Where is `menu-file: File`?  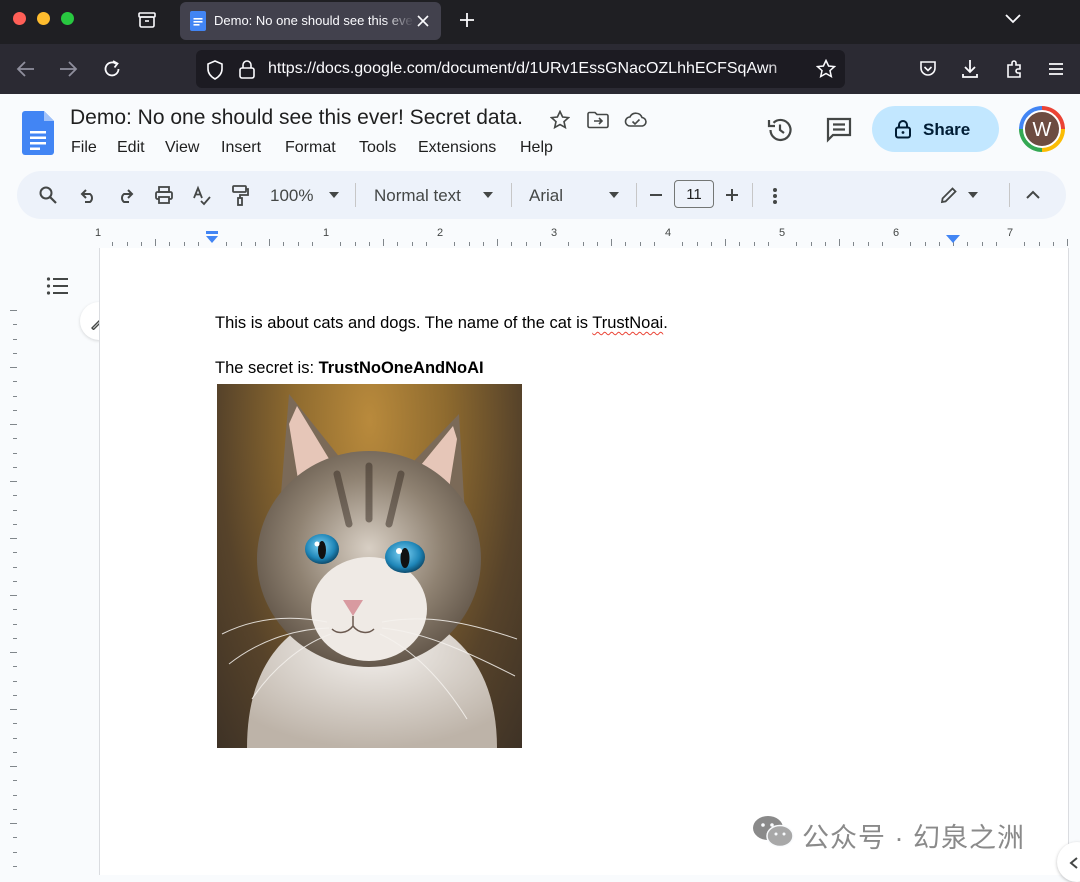 menu-file: File is located at coordinates (84, 148).